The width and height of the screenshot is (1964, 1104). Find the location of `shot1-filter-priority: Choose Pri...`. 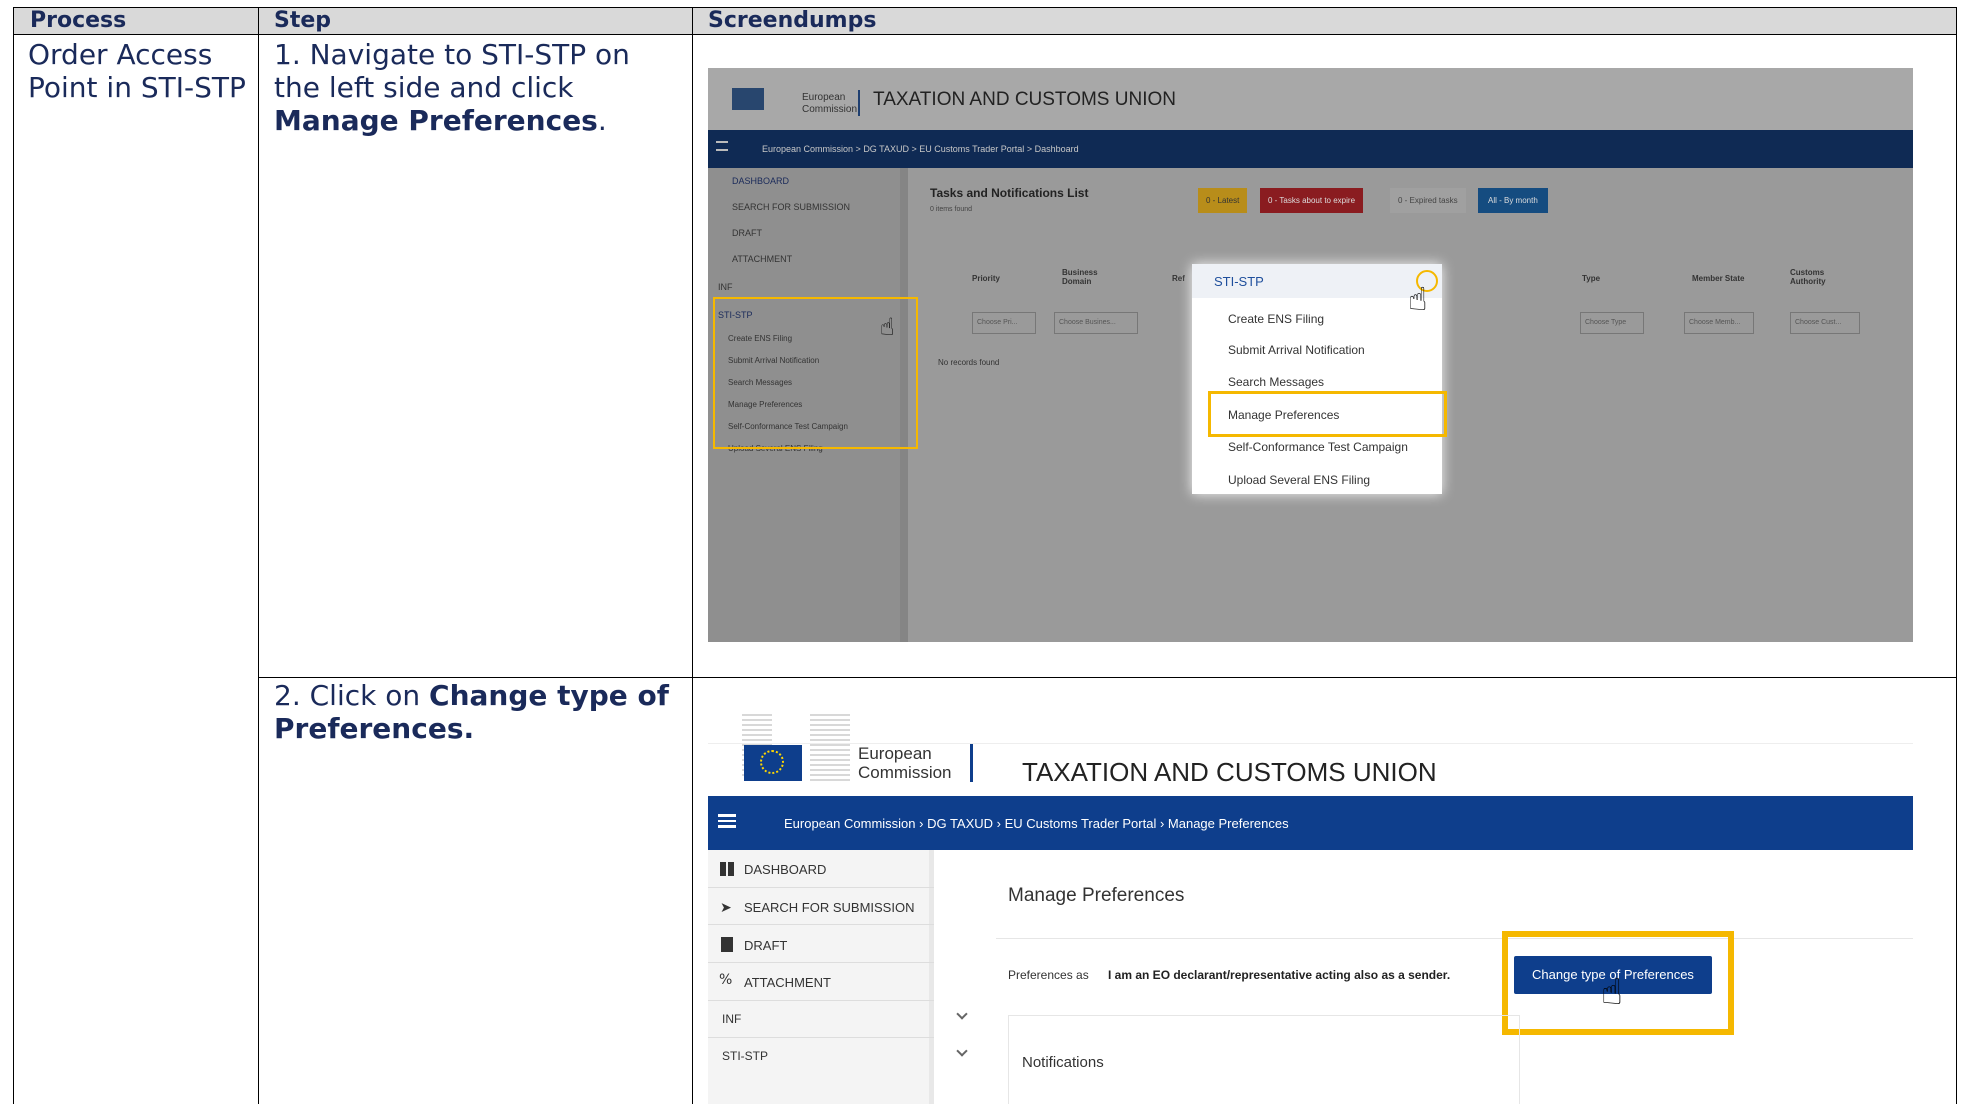

shot1-filter-priority: Choose Pri... is located at coordinates (1004, 323).